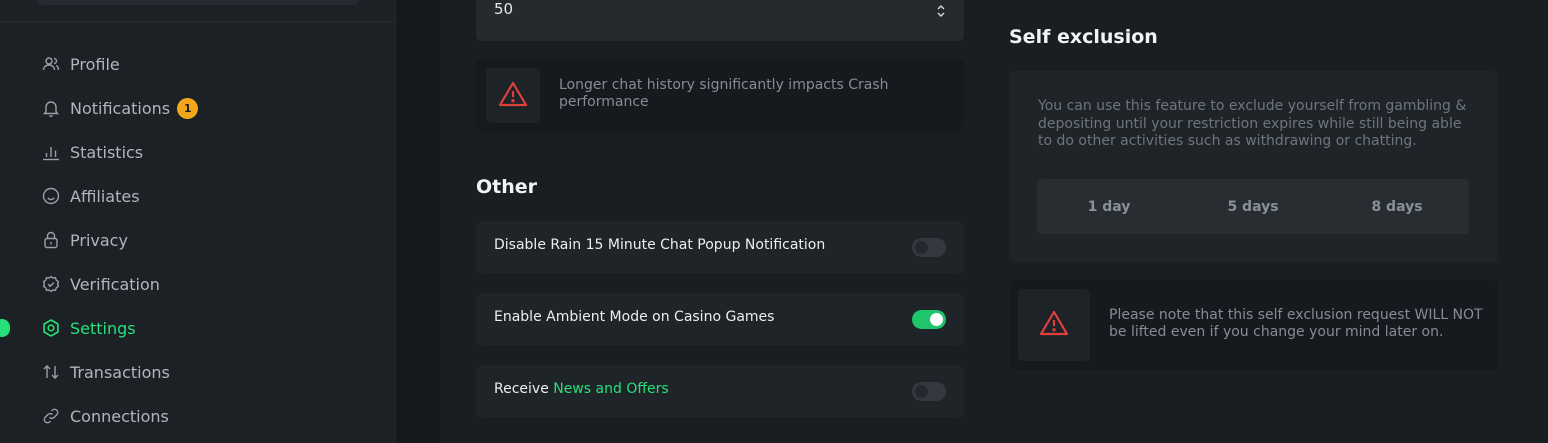 The image size is (1548, 443). What do you see at coordinates (51, 152) in the screenshot?
I see `bar-chart-icon` at bounding box center [51, 152].